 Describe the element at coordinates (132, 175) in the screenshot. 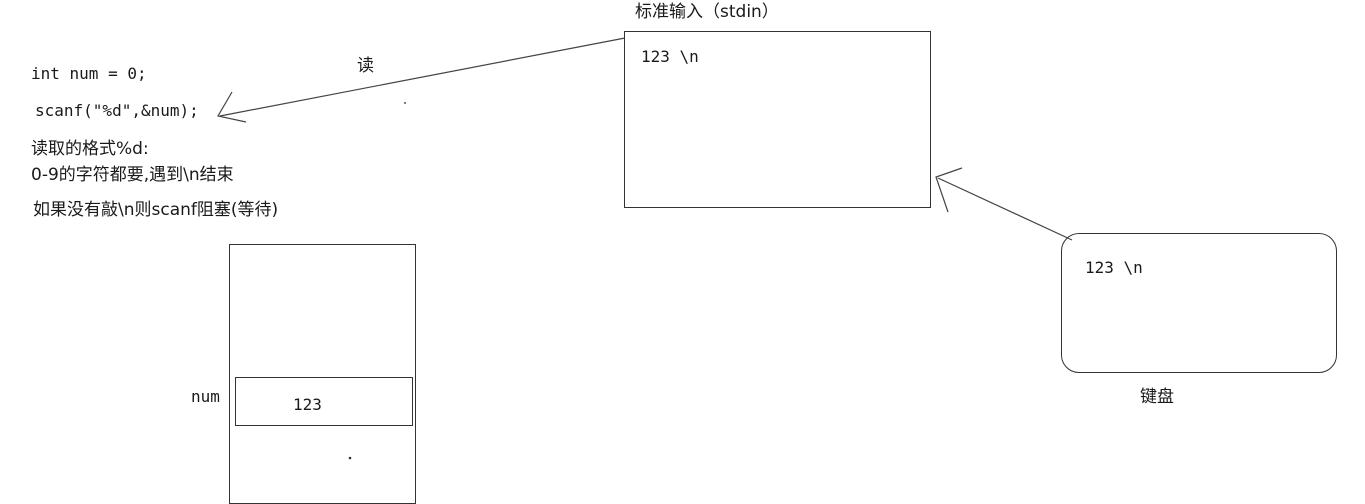

I see `note-digits: 0-9的字符都要,遇到\n结束` at that location.